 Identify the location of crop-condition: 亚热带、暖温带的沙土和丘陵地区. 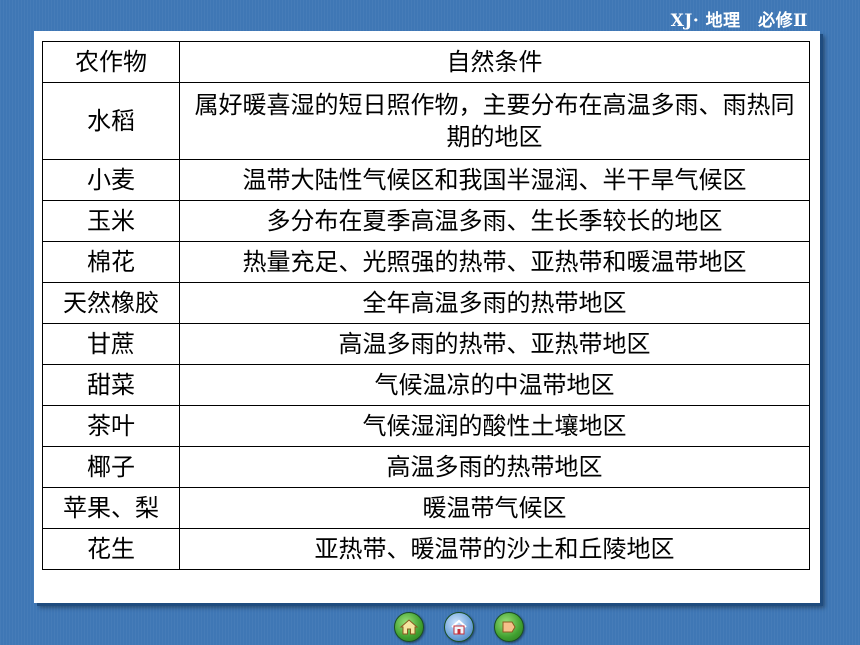
(494, 549).